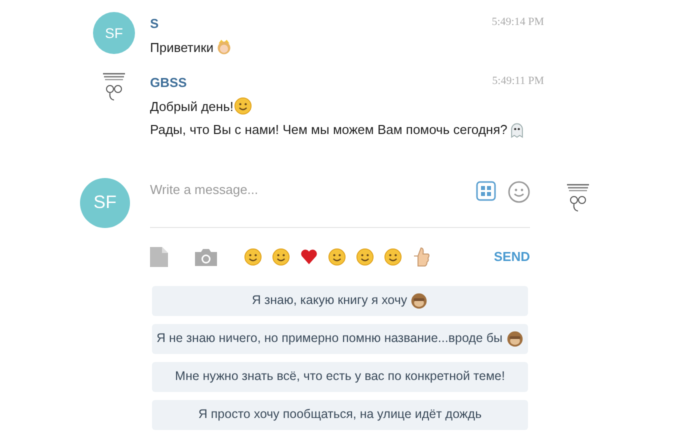 Image resolution: width=680 pixels, height=444 pixels. What do you see at coordinates (223, 47) in the screenshot?
I see `princess-emoji-icon` at bounding box center [223, 47].